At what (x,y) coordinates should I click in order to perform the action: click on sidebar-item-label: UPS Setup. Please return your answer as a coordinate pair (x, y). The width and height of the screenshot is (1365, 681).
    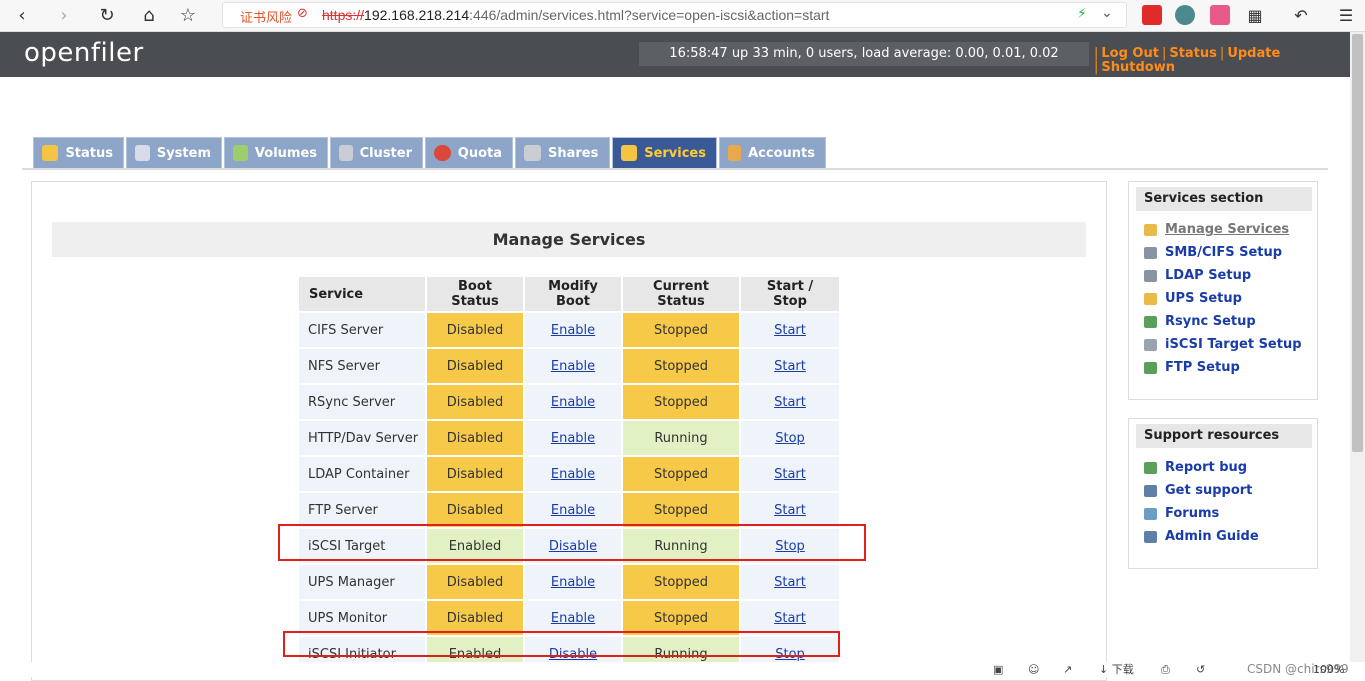
    Looking at the image, I should click on (1203, 298).